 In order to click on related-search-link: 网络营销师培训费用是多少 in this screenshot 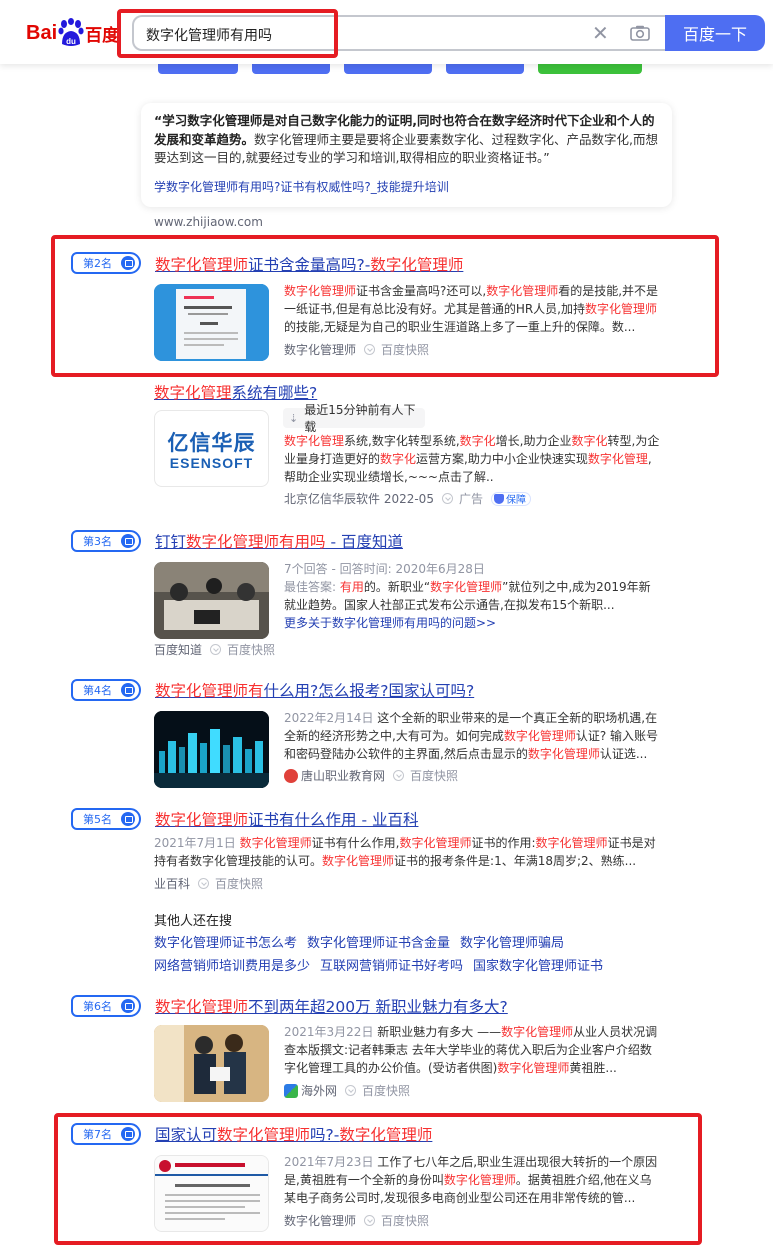, I will do `click(232, 964)`.